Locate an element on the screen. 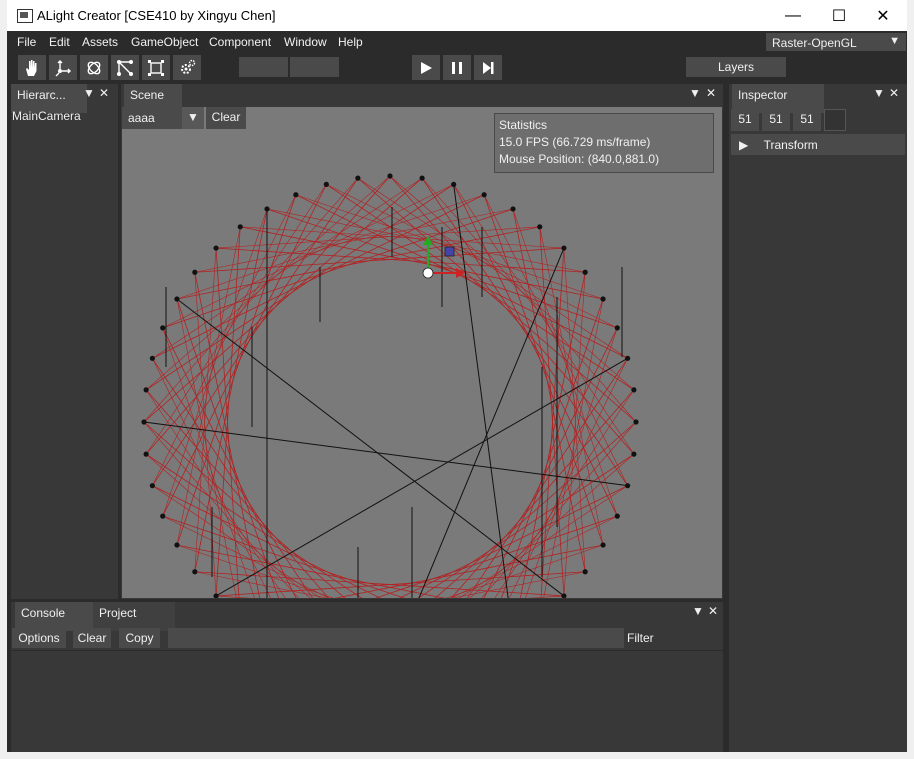 This screenshot has width=914, height=759. hierarchy-item-maincamera: MainCamera is located at coordinates (46, 116).